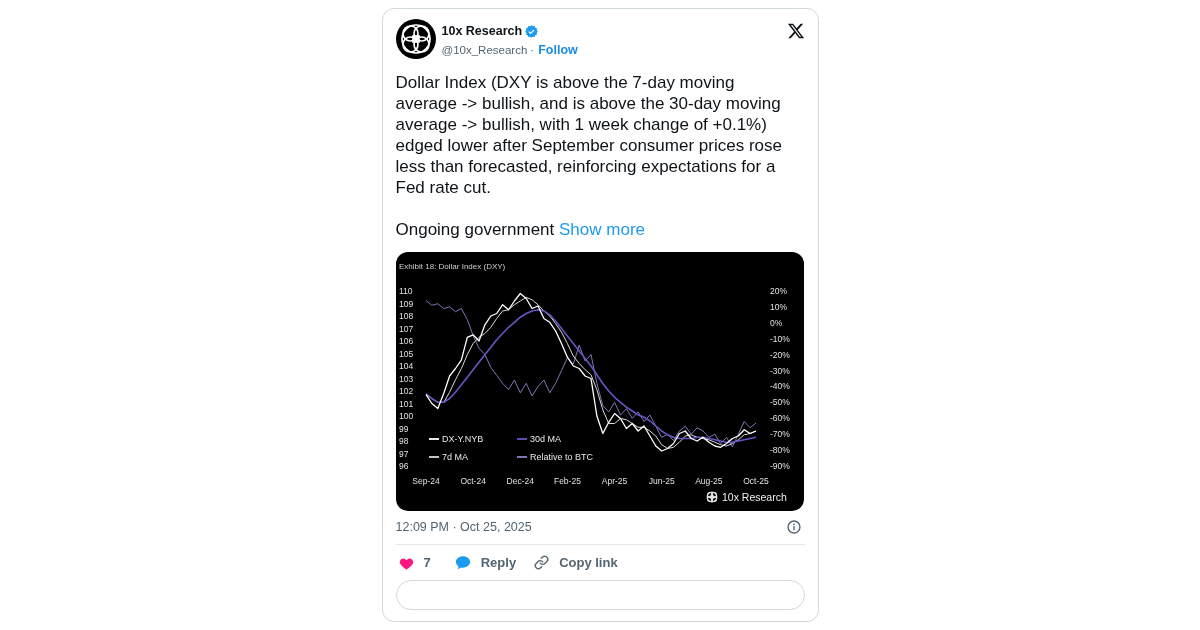  Describe the element at coordinates (779, 338) in the screenshot. I see `y-axis-label: -10%` at that location.